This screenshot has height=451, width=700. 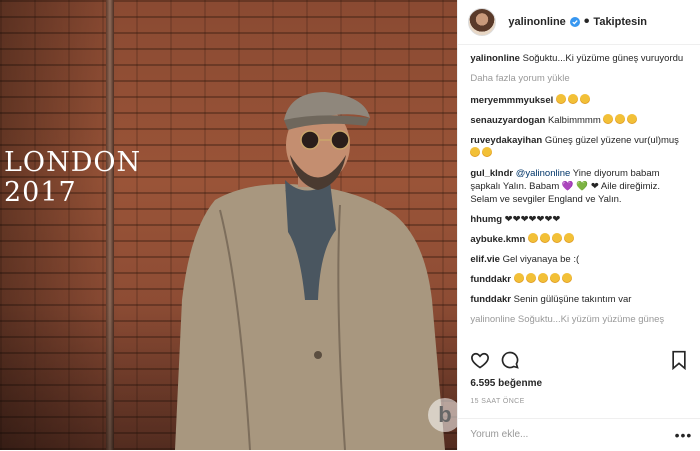 What do you see at coordinates (574, 120) in the screenshot?
I see `comment-text: Kalbimmmm` at bounding box center [574, 120].